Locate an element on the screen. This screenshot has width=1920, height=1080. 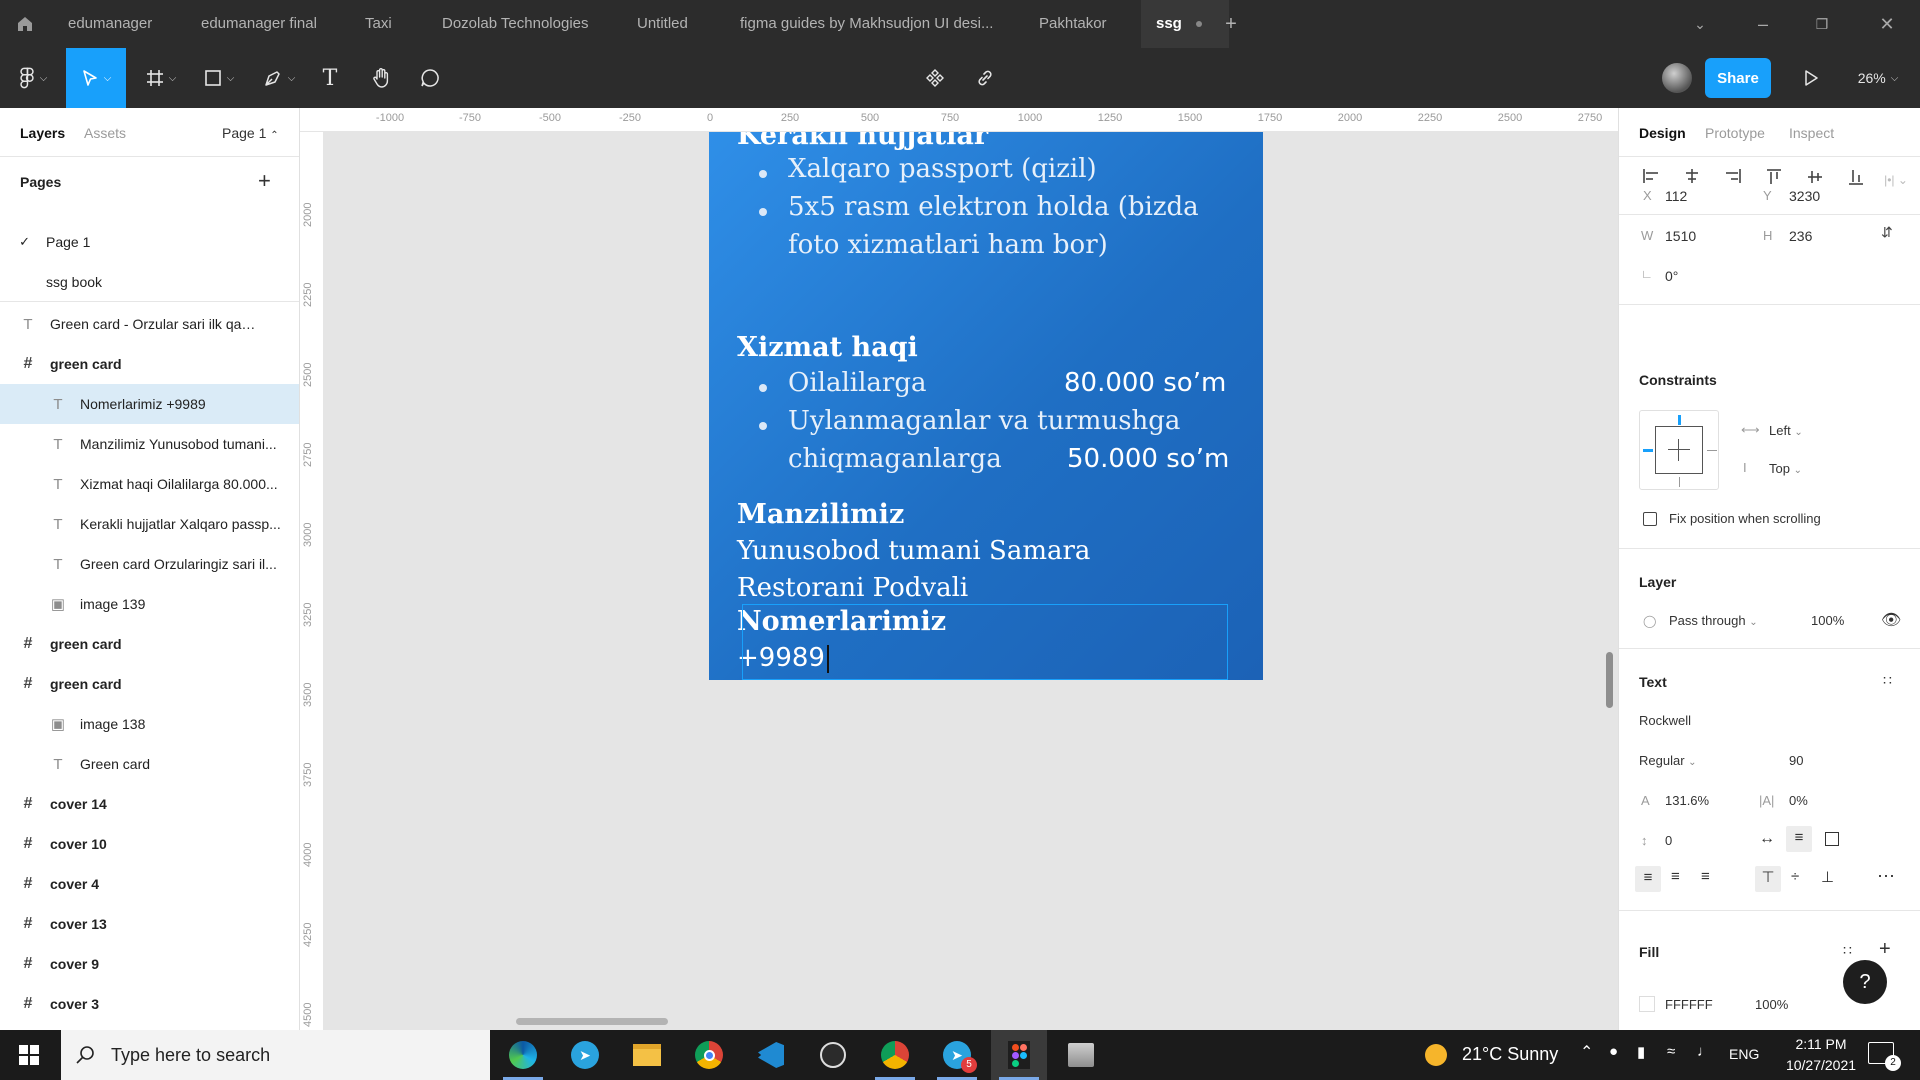
battery-icon: ▮ is located at coordinates (1641, 1052).